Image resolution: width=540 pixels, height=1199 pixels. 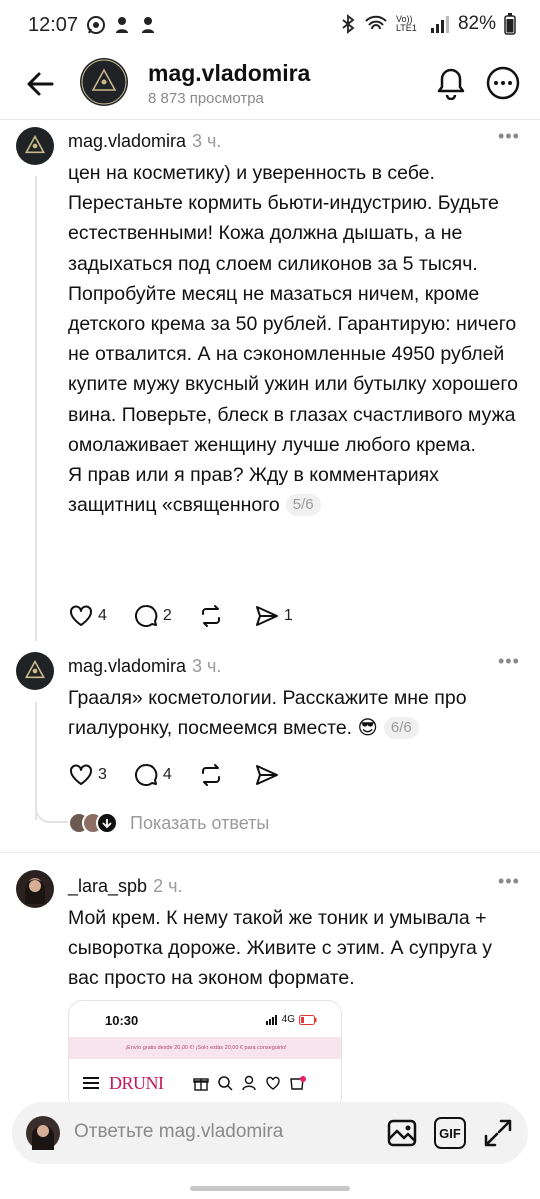 I want to click on brand-logo: DRUNI, so click(x=136, y=1083).